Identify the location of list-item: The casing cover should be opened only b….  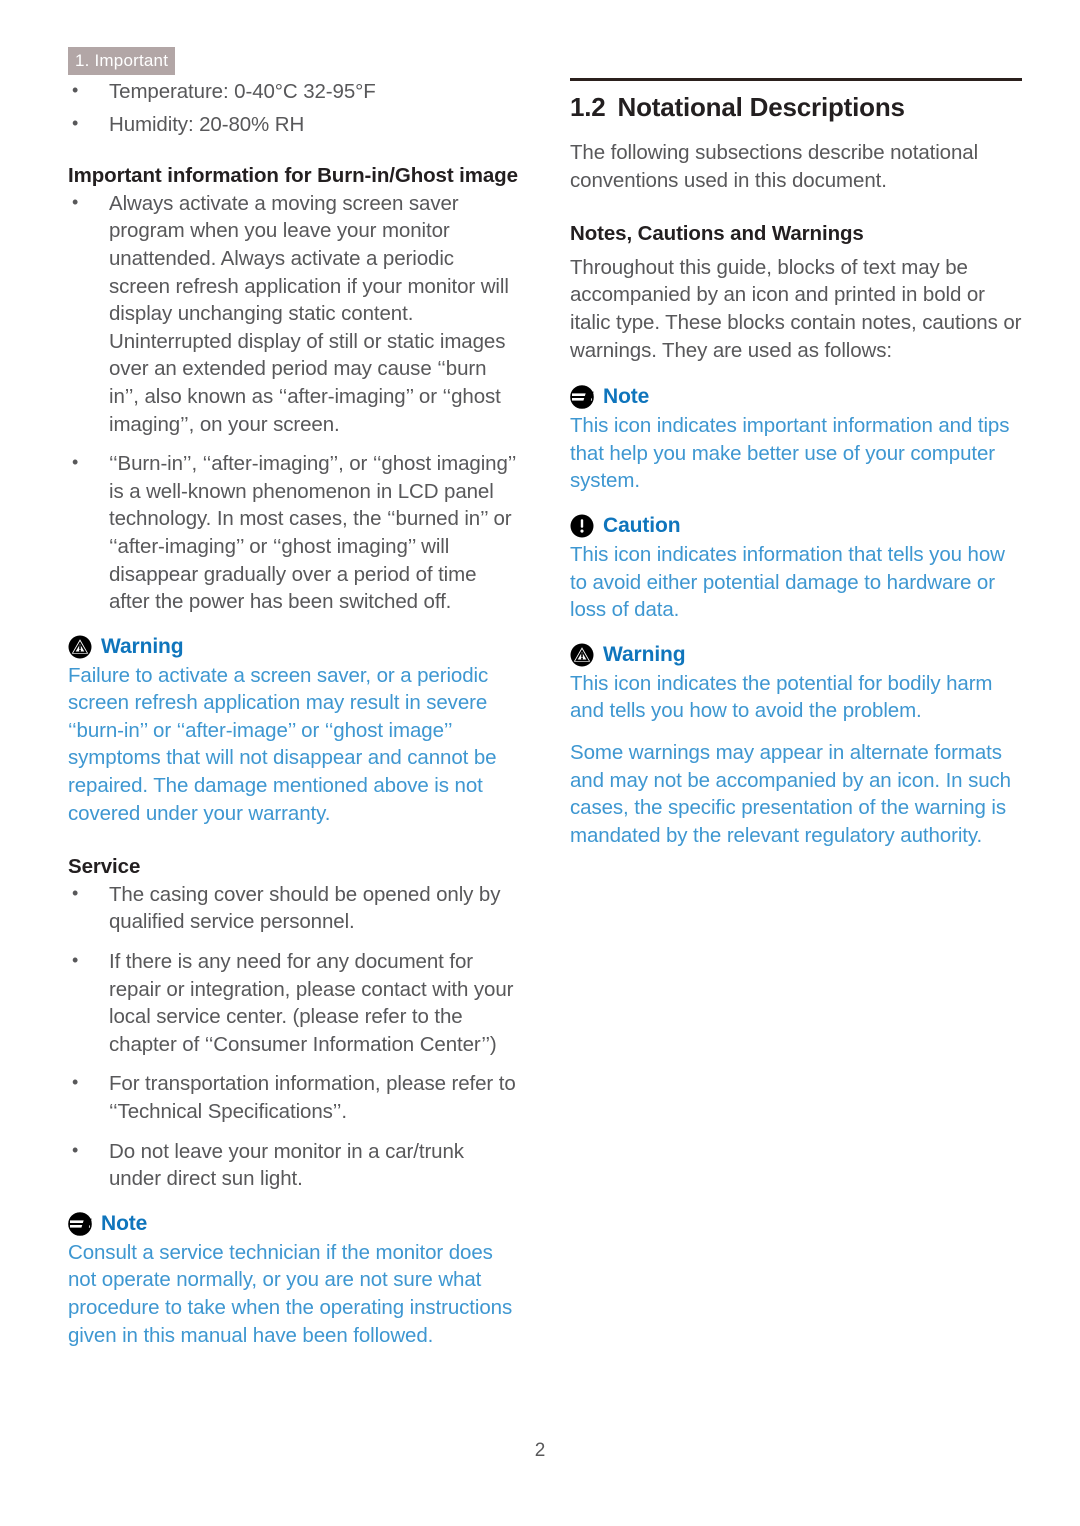
(294, 908).